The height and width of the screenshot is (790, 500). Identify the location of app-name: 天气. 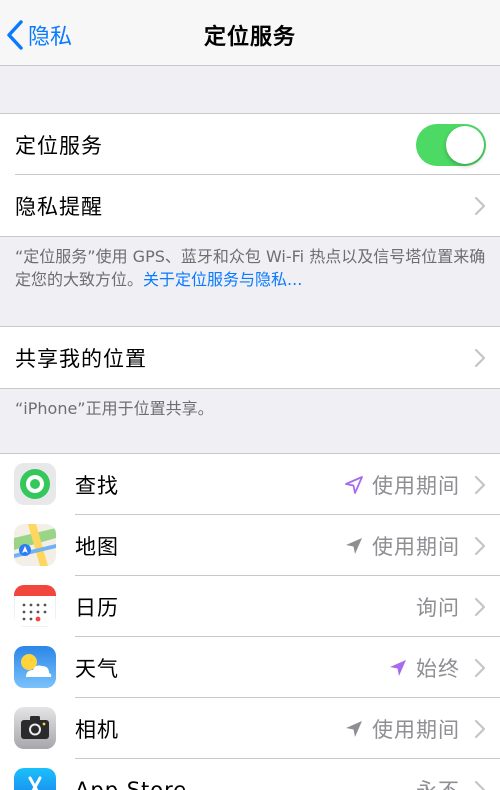
(97, 668).